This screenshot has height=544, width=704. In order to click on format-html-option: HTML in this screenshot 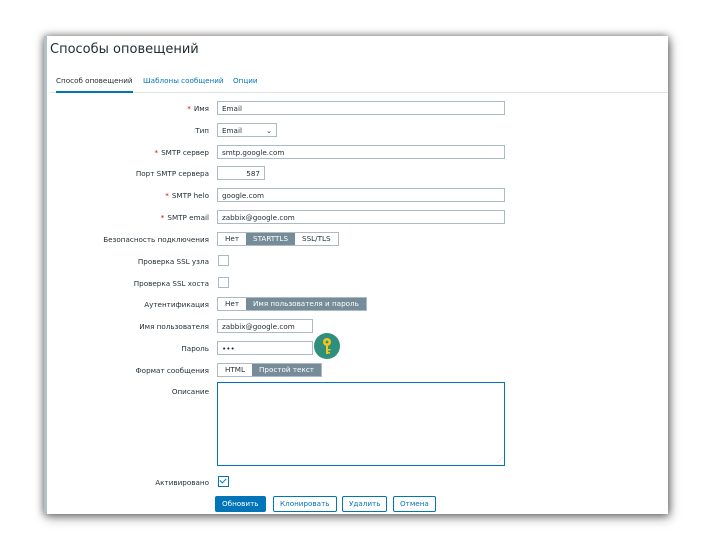, I will do `click(235, 370)`.